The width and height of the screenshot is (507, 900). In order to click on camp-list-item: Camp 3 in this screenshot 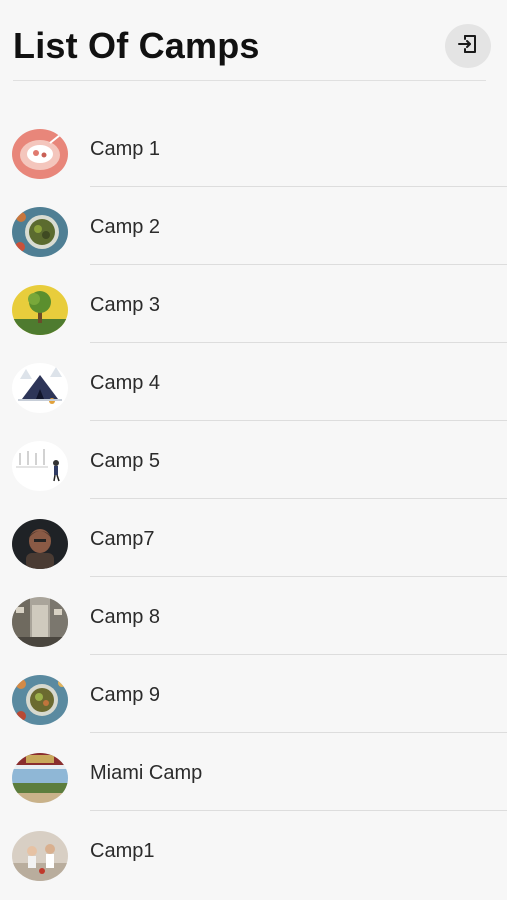, I will do `click(253, 304)`.